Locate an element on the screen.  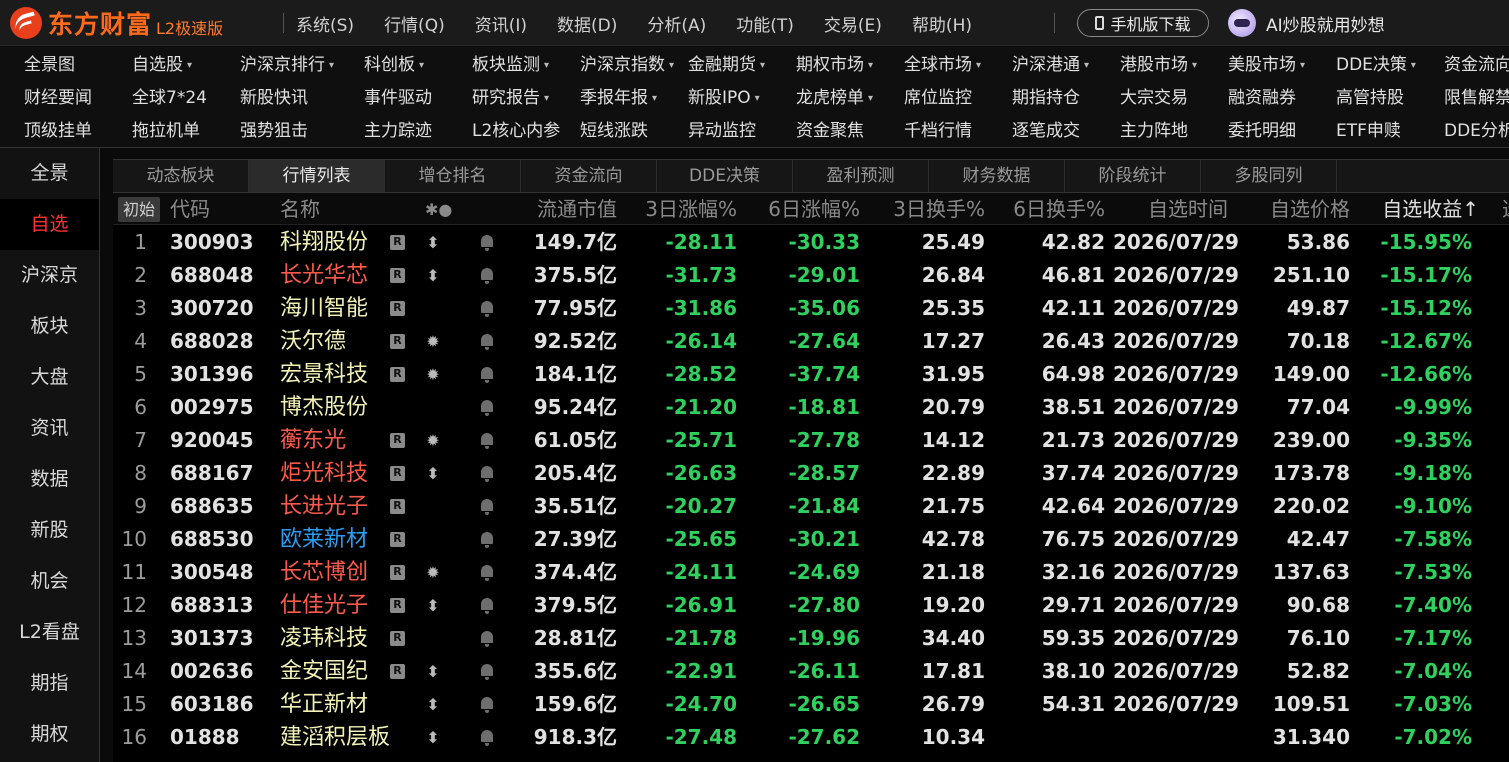
nav-link: 全球市场 ▾ is located at coordinates (942, 65).